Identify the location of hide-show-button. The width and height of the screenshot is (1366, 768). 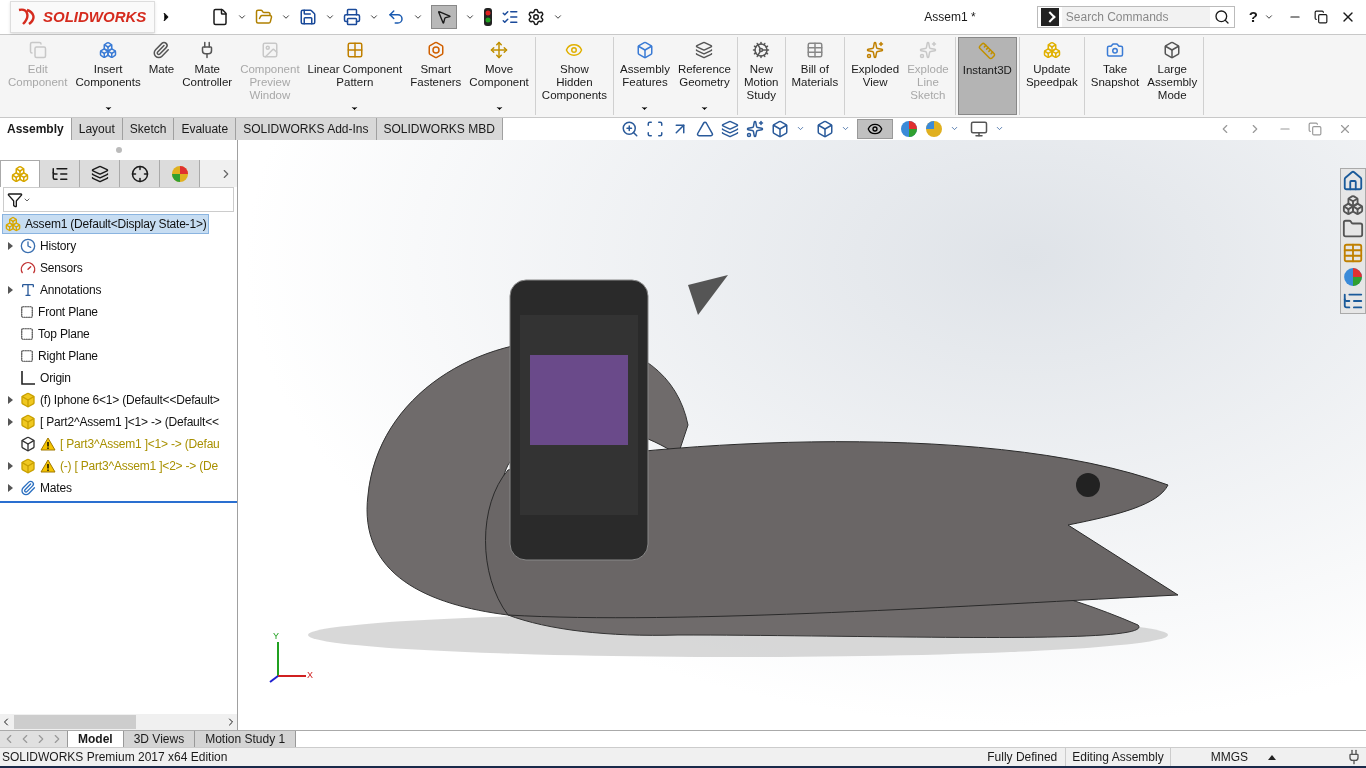
(874, 128).